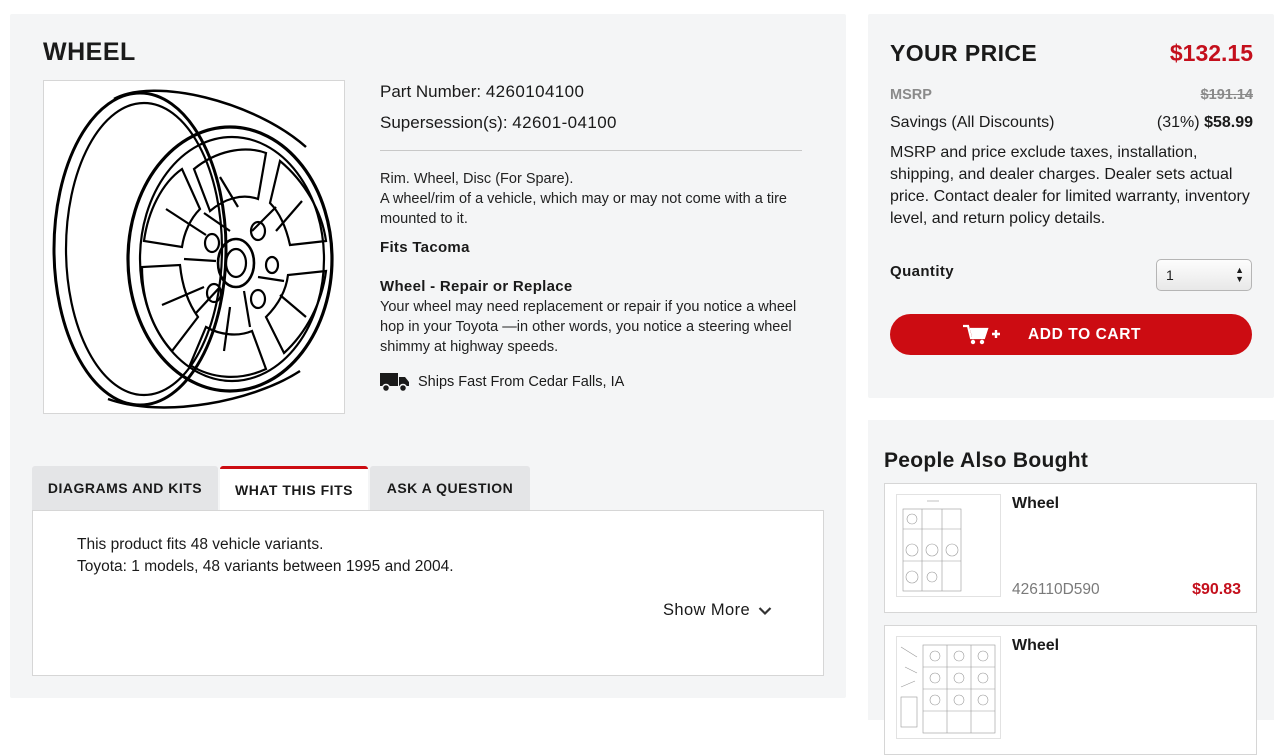  What do you see at coordinates (591, 95) in the screenshot?
I see `part-number-row: Part Number: 4260104100` at bounding box center [591, 95].